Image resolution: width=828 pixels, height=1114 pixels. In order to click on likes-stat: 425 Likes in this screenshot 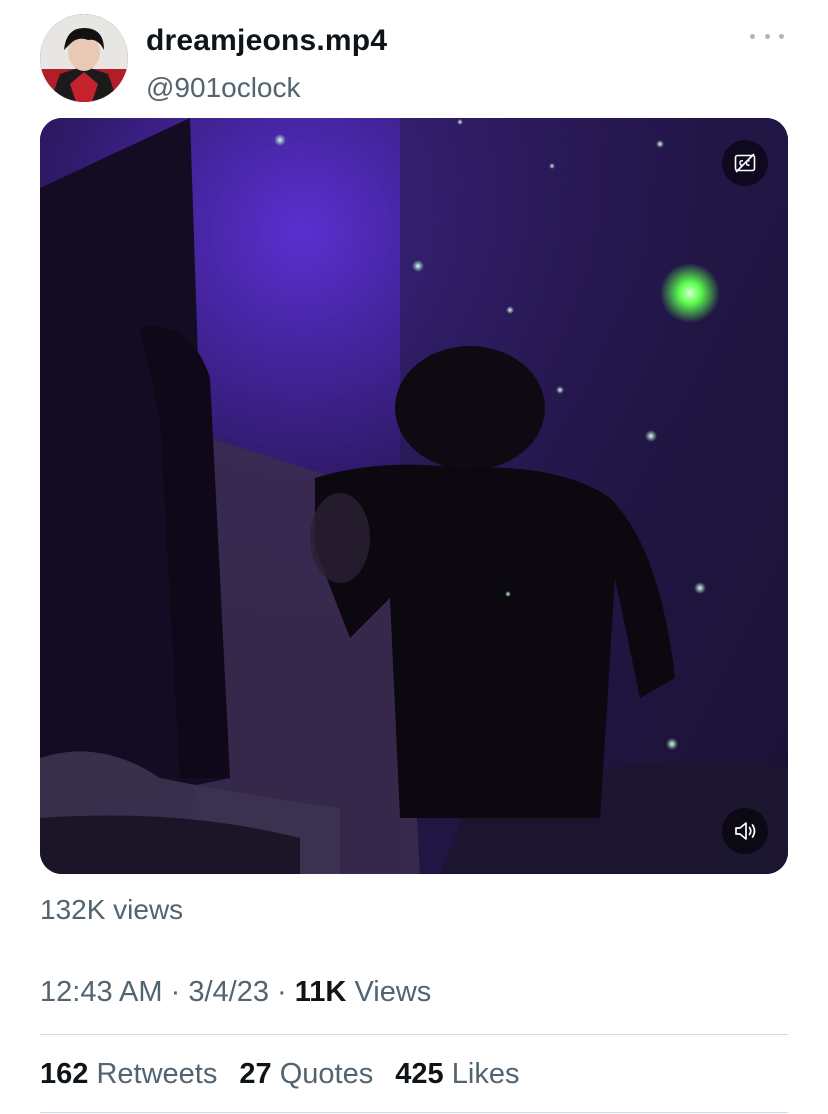, I will do `click(457, 1074)`.